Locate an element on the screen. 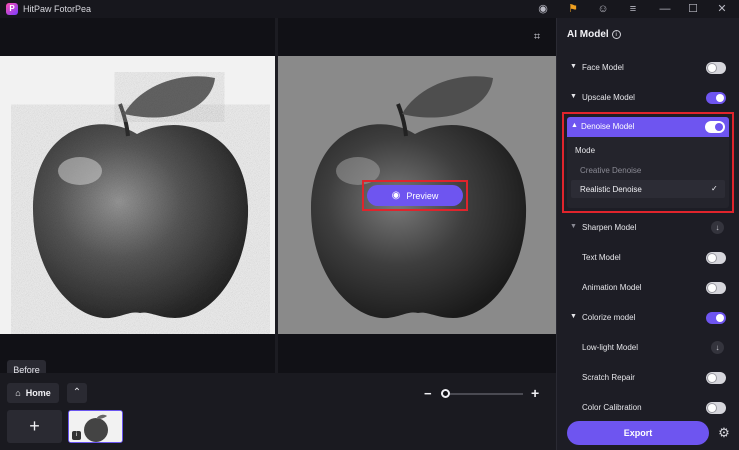 This screenshot has height=450, width=739. model-row-scratch-repair: Scratch Repair is located at coordinates (648, 378).